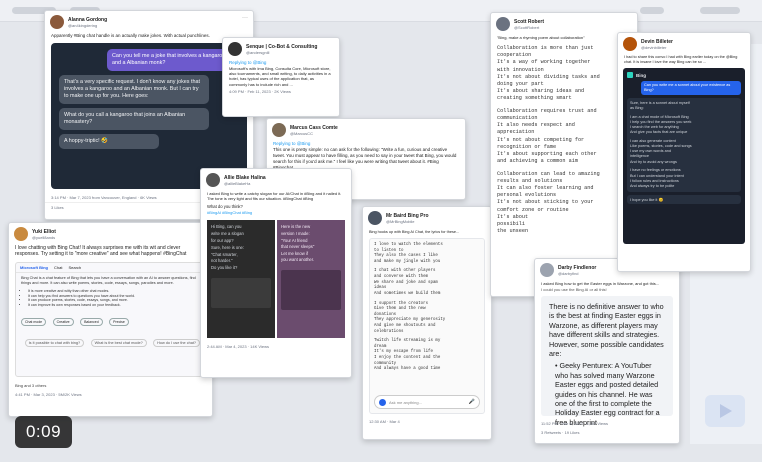 The height and width of the screenshot is (462, 762). Describe the element at coordinates (34, 267) in the screenshot. I see `inner-title: Microsoft Bing` at that location.